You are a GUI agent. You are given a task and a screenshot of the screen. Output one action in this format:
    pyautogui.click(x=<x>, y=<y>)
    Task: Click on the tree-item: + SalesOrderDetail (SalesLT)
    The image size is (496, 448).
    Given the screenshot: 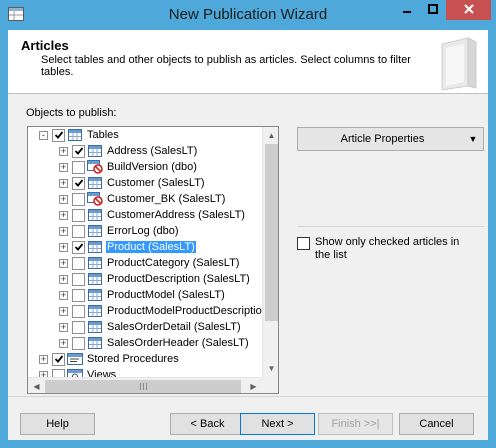 What is the action you would take?
    pyautogui.click(x=150, y=327)
    